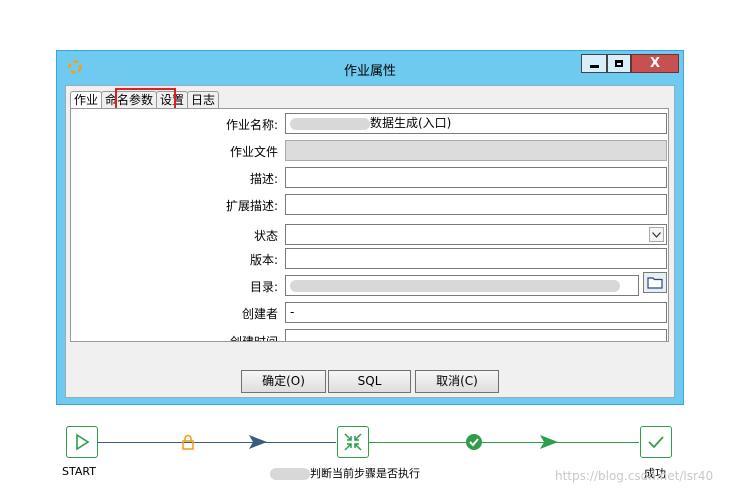 The height and width of the screenshot is (500, 737). I want to click on step-node-label: 判断当前步骤是否执行, so click(345, 473).